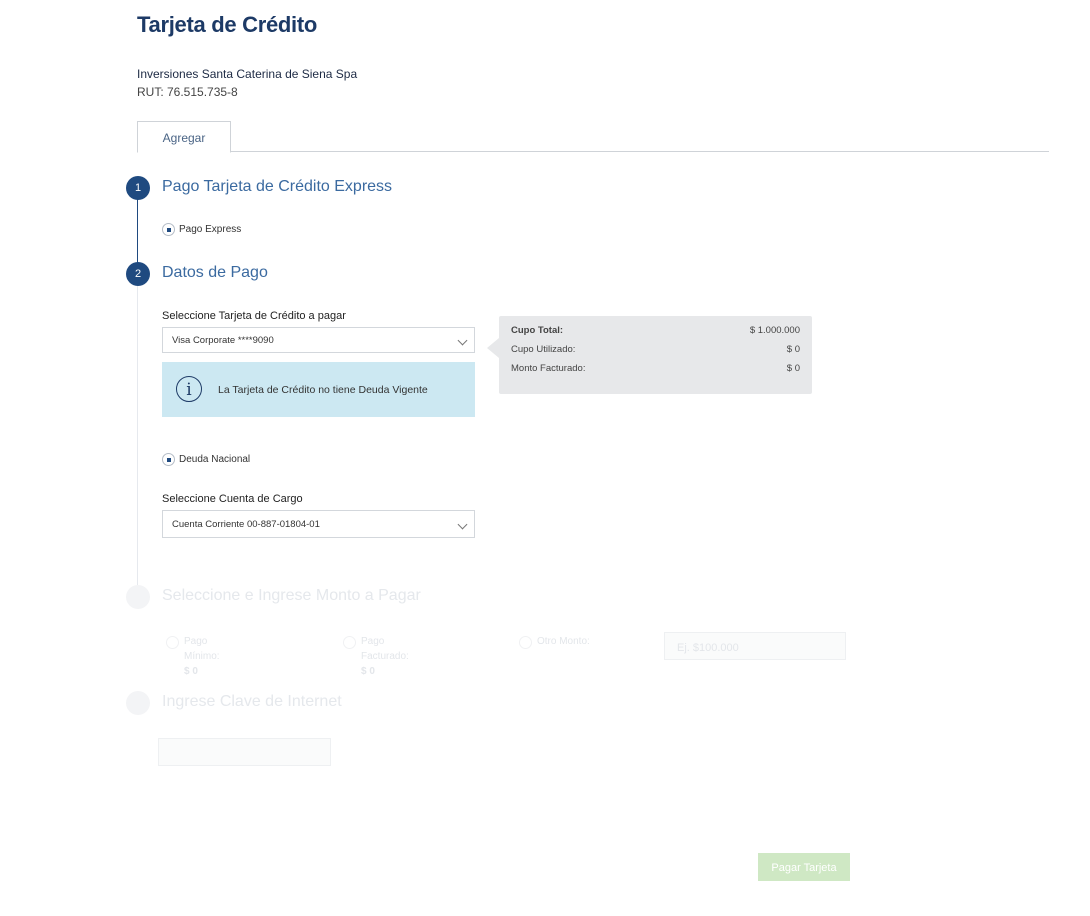 The image size is (1090, 916). Describe the element at coordinates (254, 316) in the screenshot. I see `card-select-label: Seleccione Tarjeta de Crédito a pagar` at that location.